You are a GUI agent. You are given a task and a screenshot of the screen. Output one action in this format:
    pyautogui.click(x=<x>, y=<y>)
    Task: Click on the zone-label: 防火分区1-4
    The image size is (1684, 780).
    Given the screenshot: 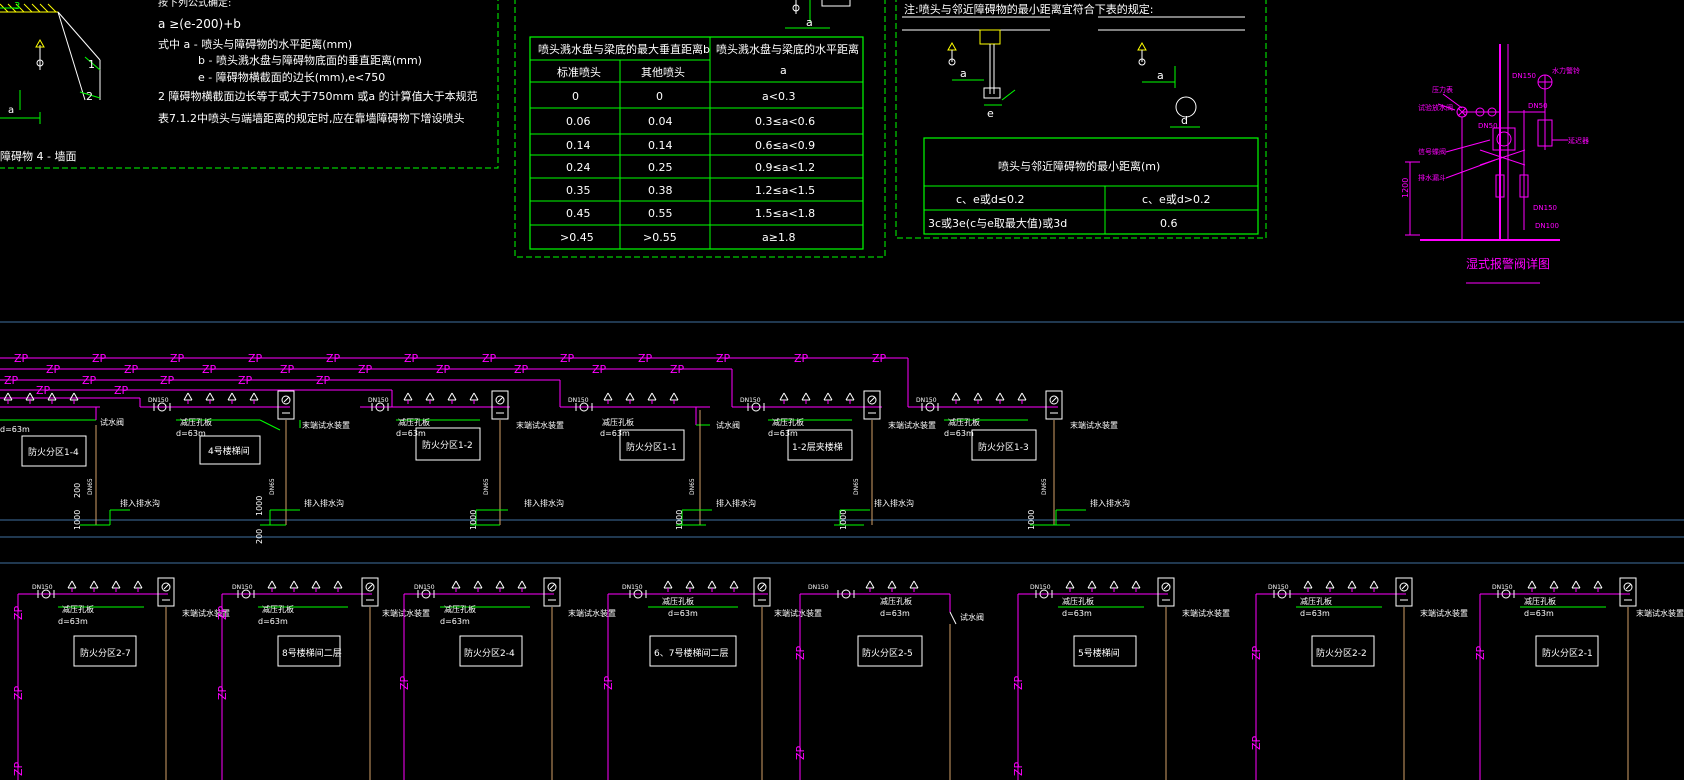 What is the action you would take?
    pyautogui.click(x=53, y=452)
    